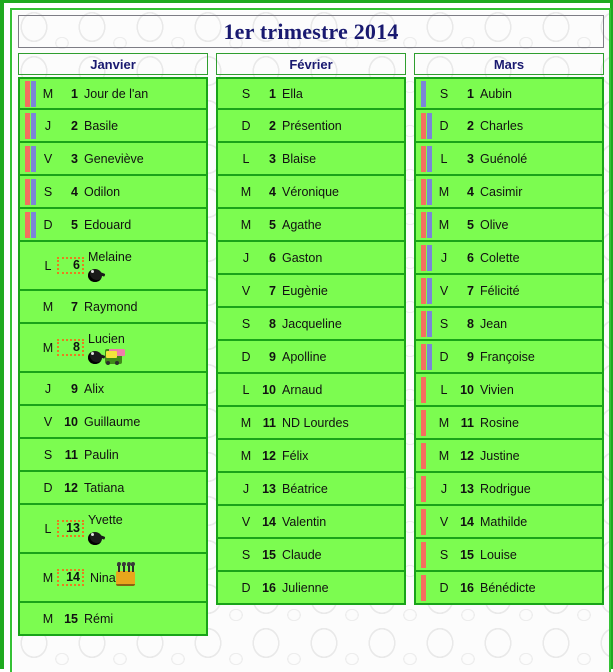 This screenshot has width=613, height=672. I want to click on day-row: V 14 Mathilde, so click(509, 522).